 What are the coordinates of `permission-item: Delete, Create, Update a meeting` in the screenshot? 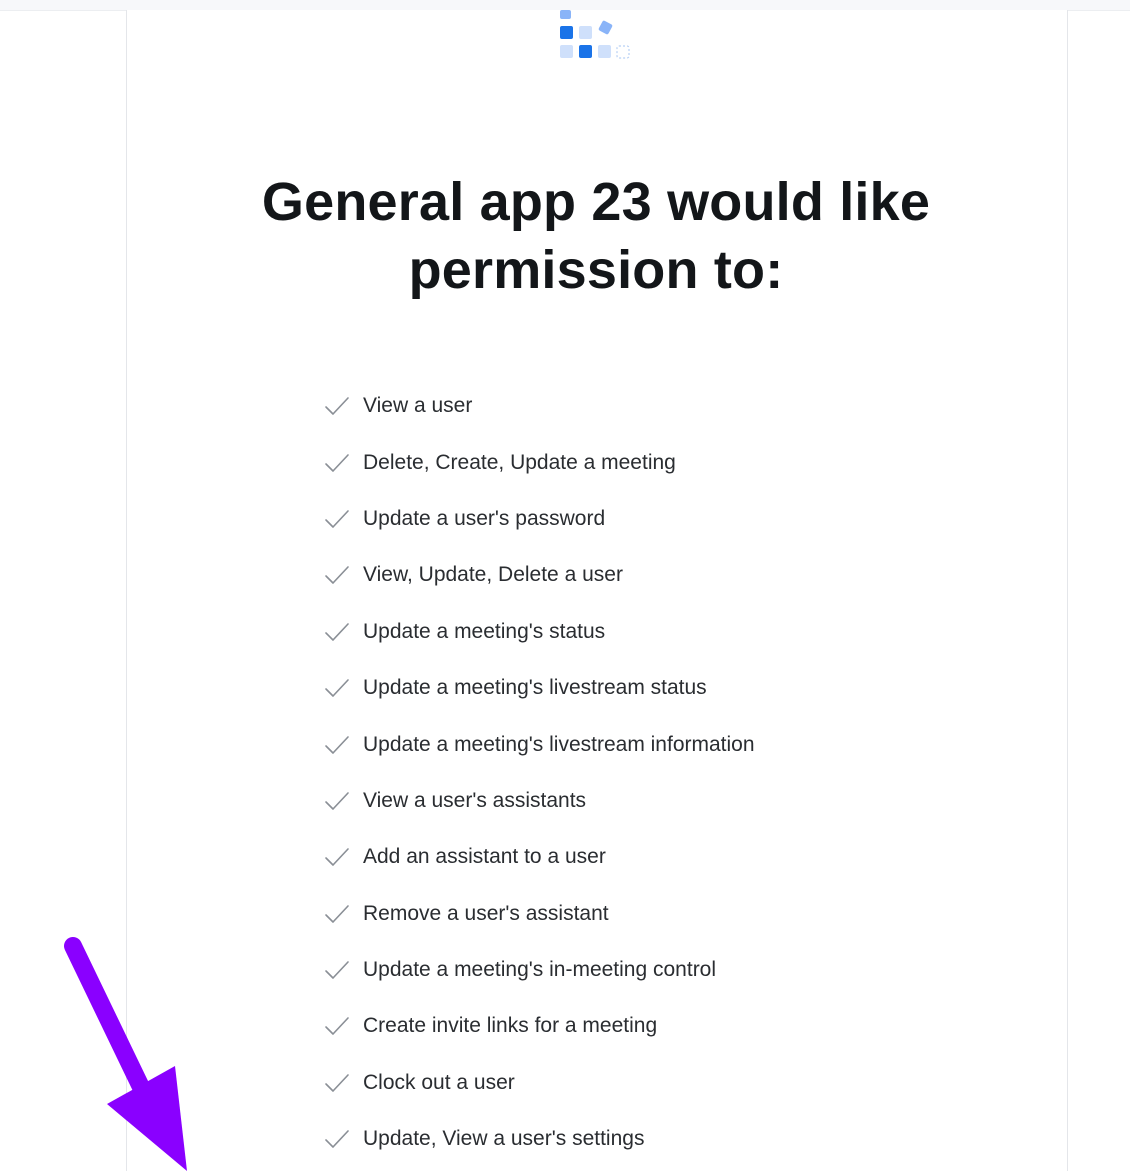 It's located at (539, 462).